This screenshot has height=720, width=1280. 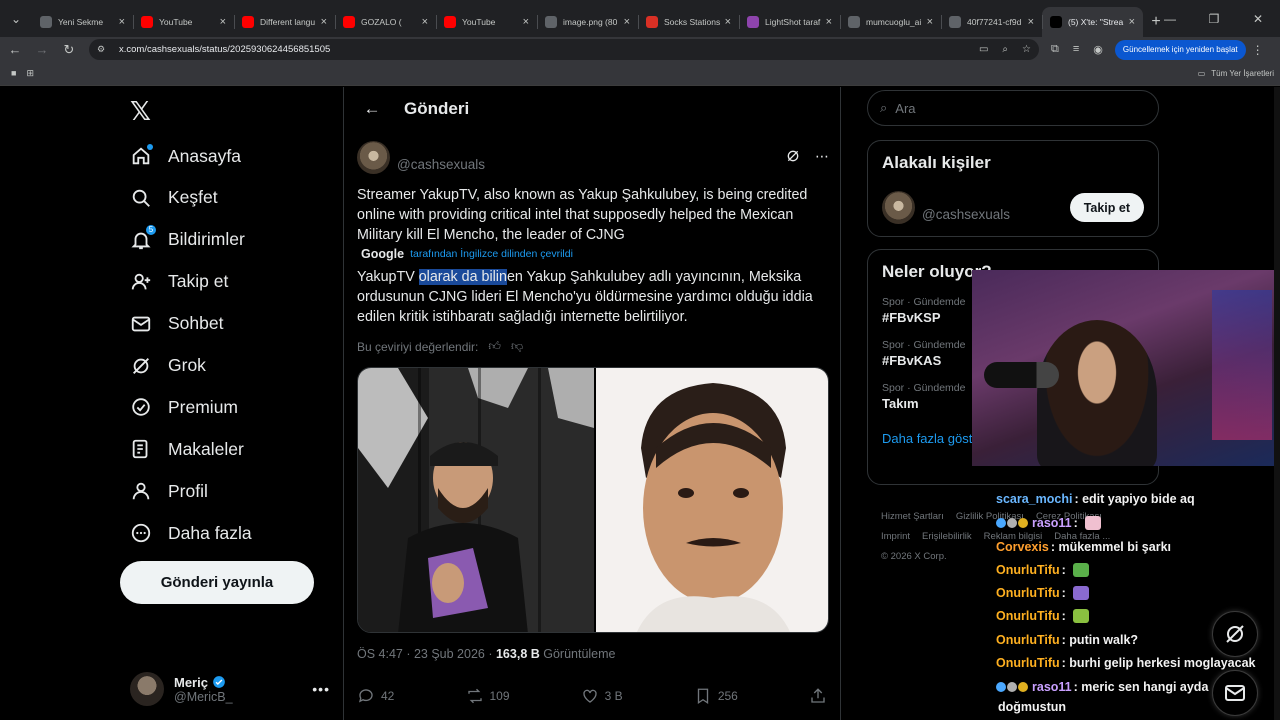 I want to click on back-arrow-icon: ←, so click(x=372, y=109).